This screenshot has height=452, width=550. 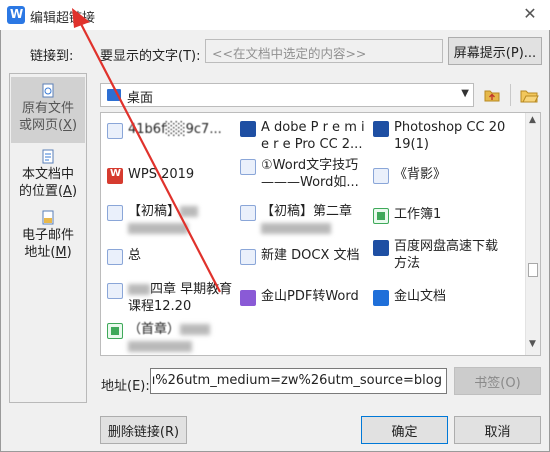 I want to click on list-item: 金山PDF转Word, so click(x=305, y=297).